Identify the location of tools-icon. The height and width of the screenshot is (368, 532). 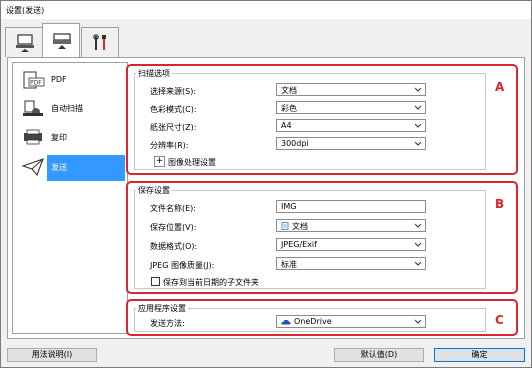
(99, 42).